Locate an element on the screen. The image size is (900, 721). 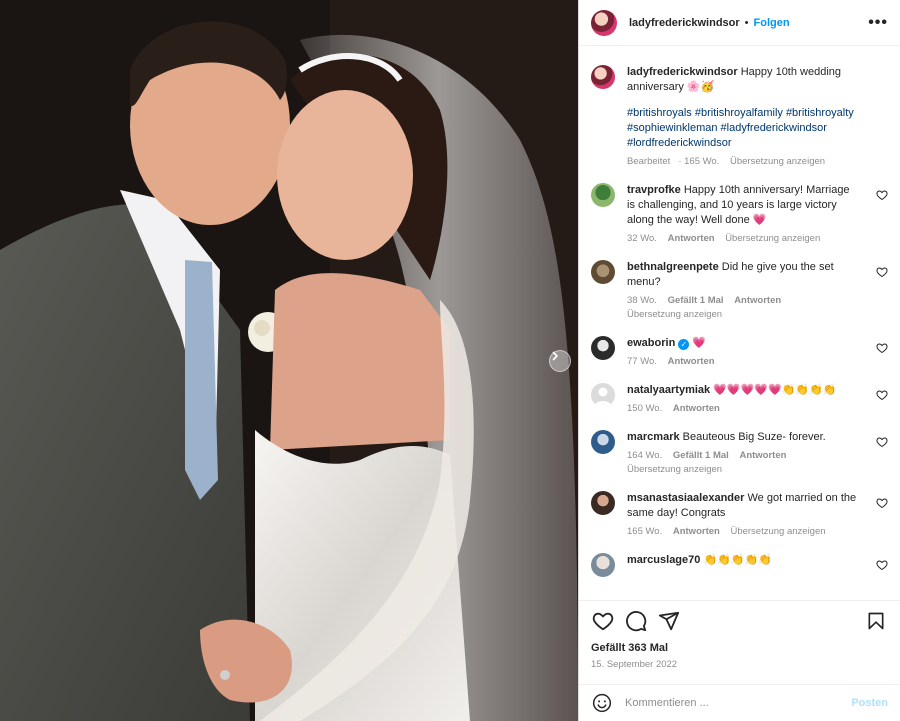
caption-age: 165 Wo. is located at coordinates (702, 161).